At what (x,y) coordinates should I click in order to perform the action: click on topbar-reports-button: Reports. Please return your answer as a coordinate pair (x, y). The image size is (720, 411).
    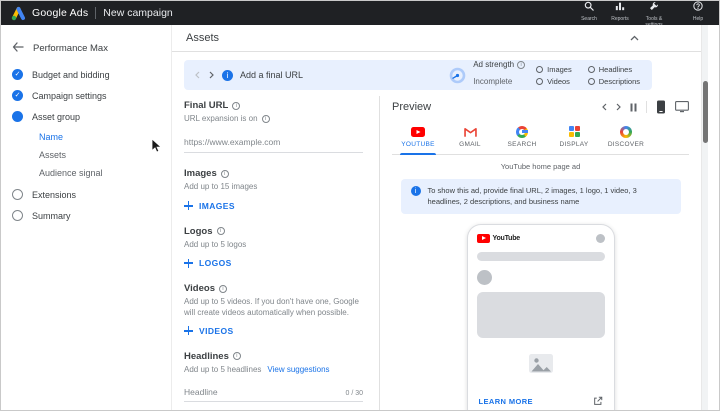
    Looking at the image, I should click on (620, 12).